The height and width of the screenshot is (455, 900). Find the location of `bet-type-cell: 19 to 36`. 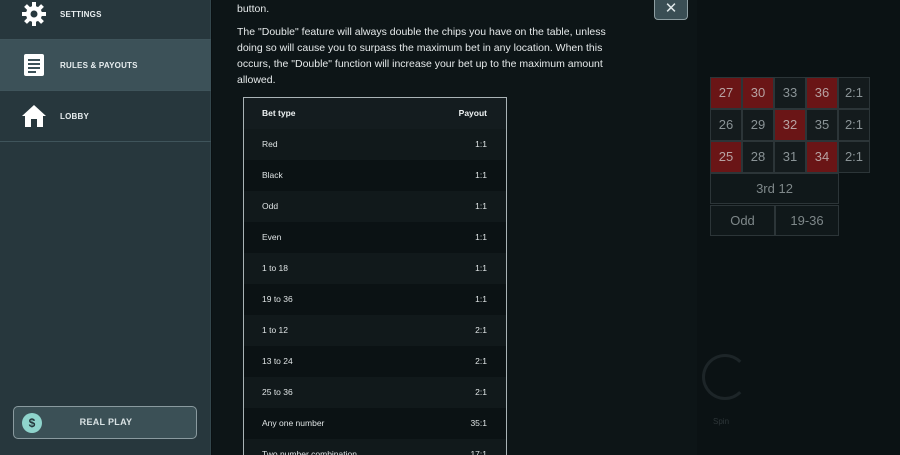

bet-type-cell: 19 to 36 is located at coordinates (277, 299).